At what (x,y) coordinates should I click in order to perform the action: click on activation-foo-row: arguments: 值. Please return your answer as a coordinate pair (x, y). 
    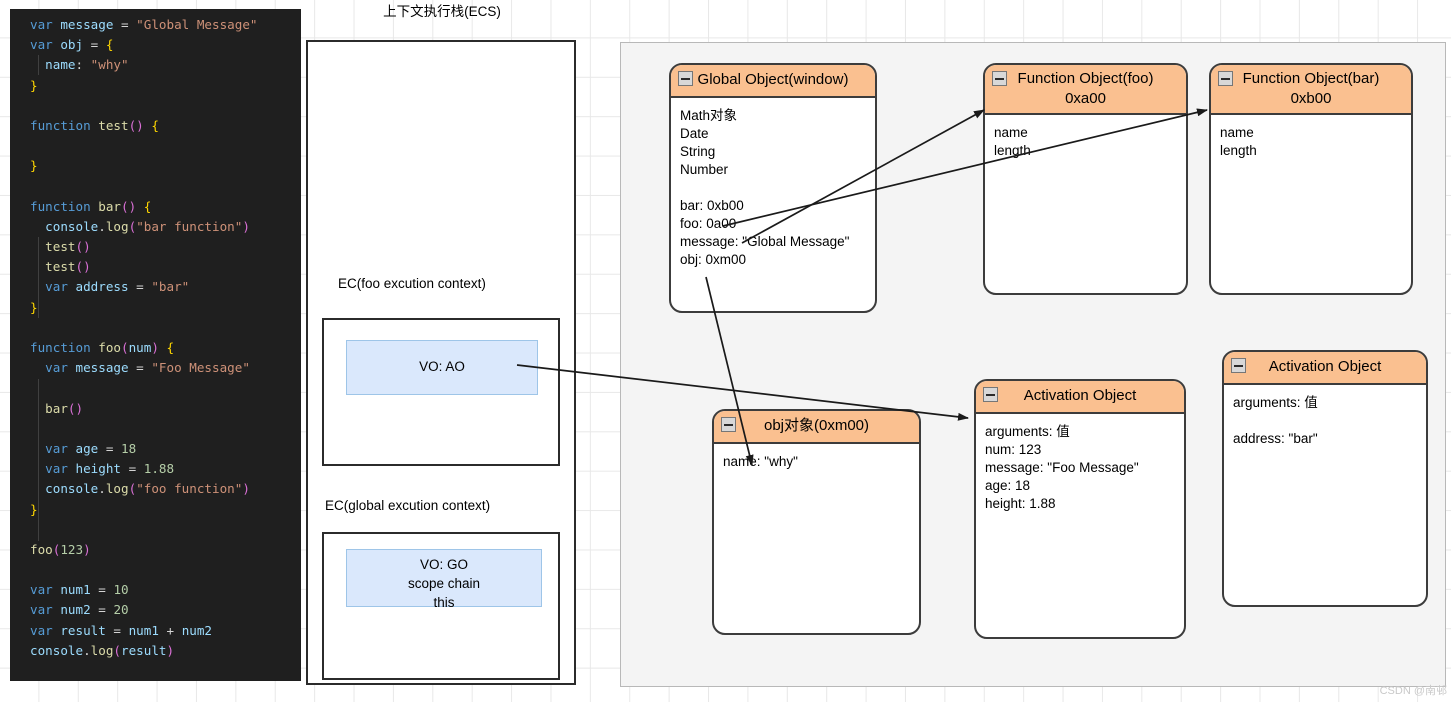
    Looking at the image, I should click on (1027, 431).